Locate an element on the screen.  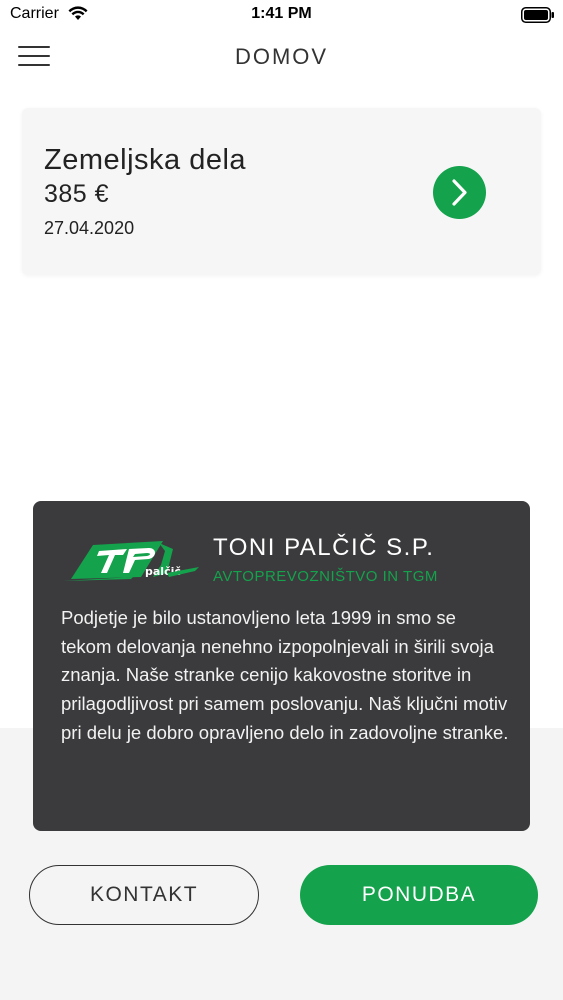
chevron-right-icon is located at coordinates (459, 192).